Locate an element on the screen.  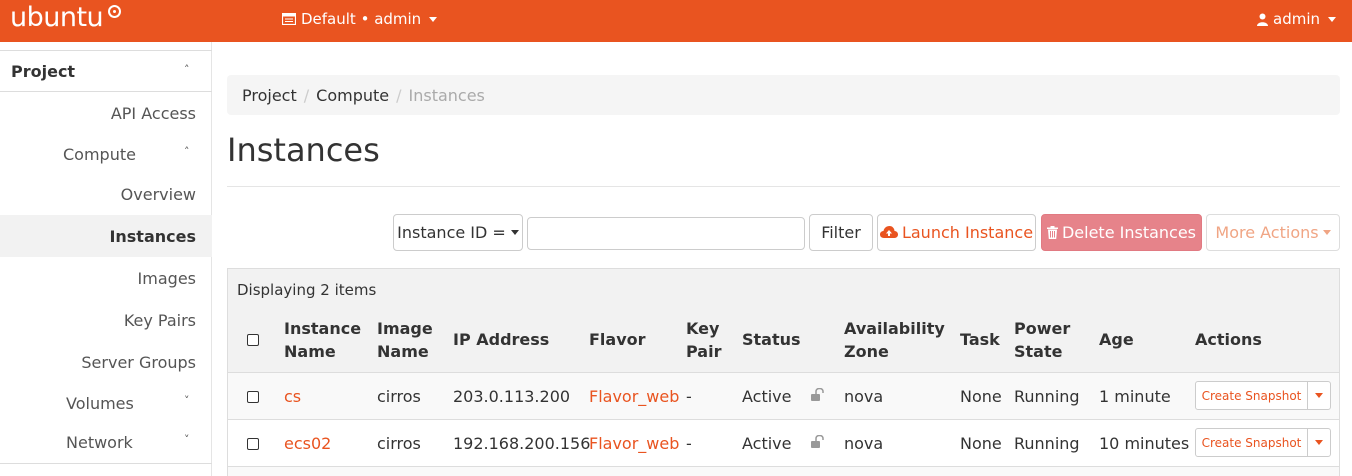
project-switcher-label: Default • admin is located at coordinates (361, 19).